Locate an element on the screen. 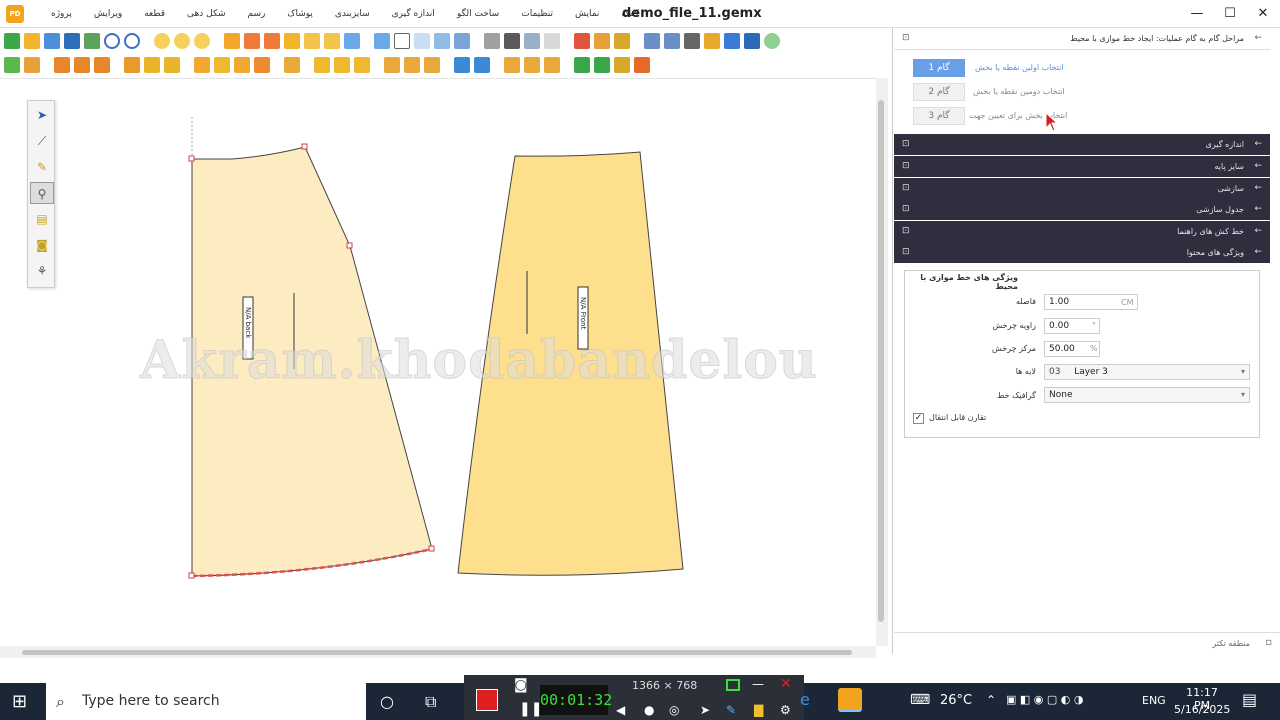 This screenshot has width=1280, height=720. line-tool-icon is located at coordinates (132, 65).